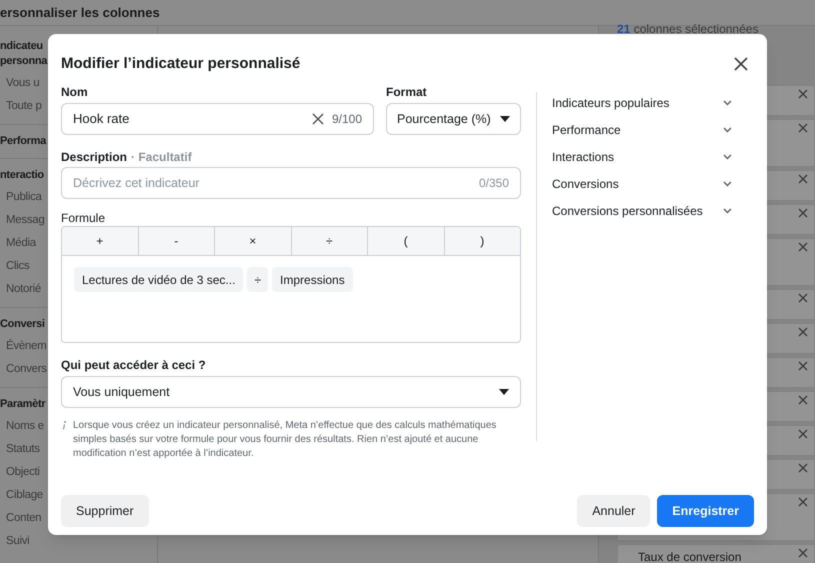  I want to click on access-dropdown: Vous uniquement, so click(291, 392).